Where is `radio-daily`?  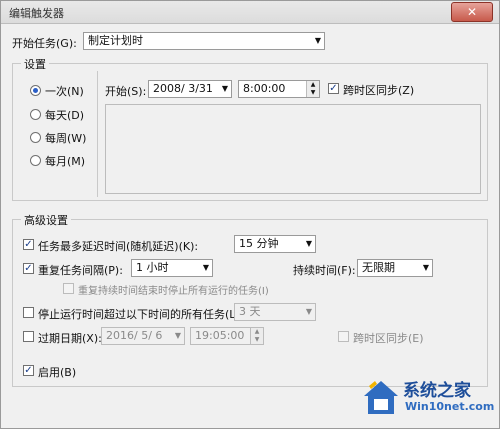 radio-daily is located at coordinates (35, 114).